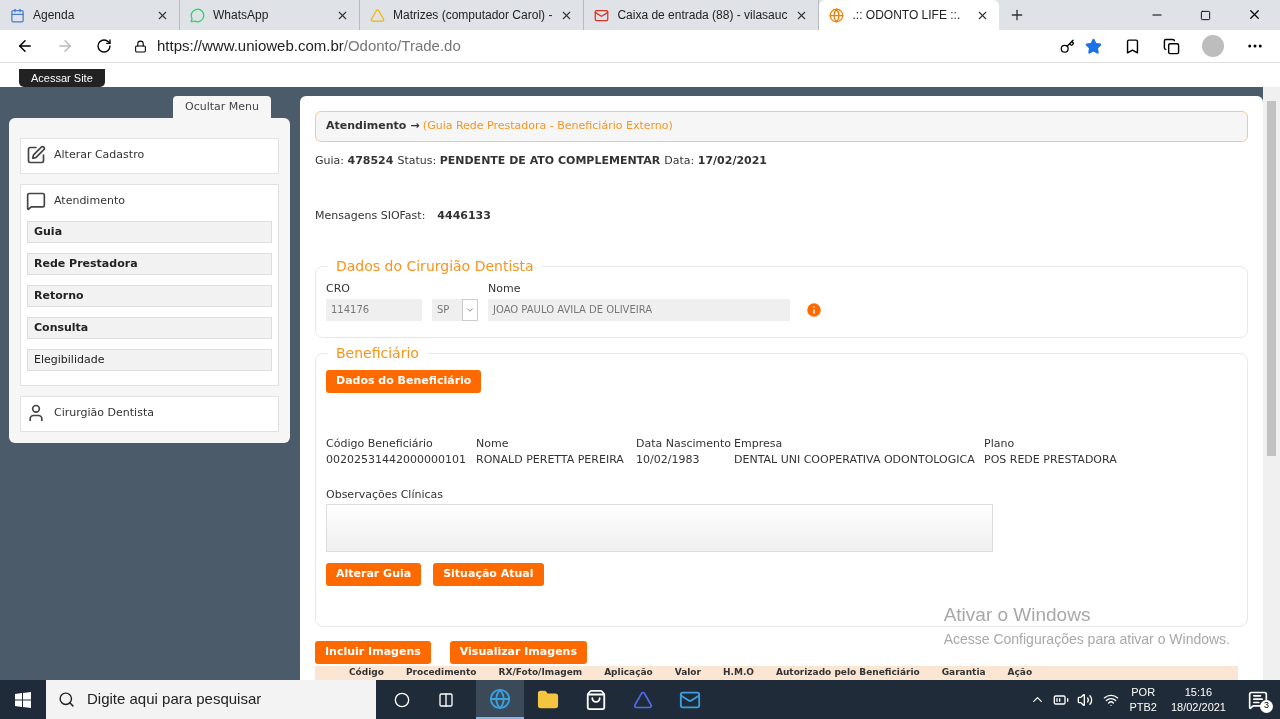 Image resolution: width=1280 pixels, height=719 pixels. What do you see at coordinates (1067, 46) in the screenshot?
I see `key-icon` at bounding box center [1067, 46].